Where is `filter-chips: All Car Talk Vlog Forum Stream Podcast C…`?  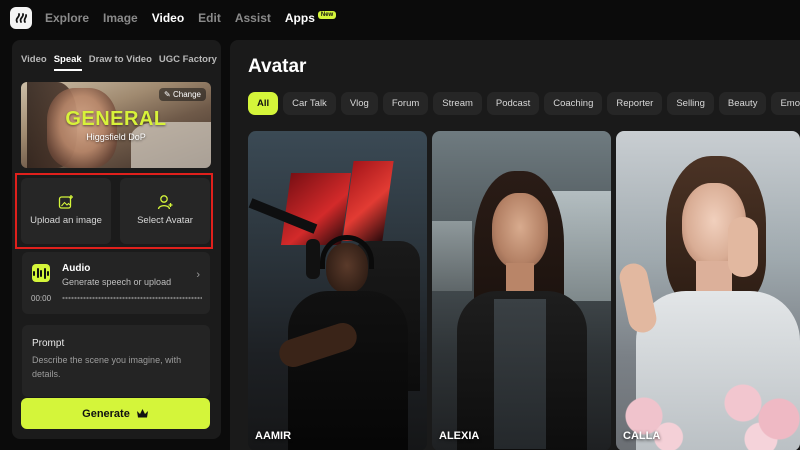
filter-chips: All Car Talk Vlog Forum Stream Podcast C… is located at coordinates (524, 103).